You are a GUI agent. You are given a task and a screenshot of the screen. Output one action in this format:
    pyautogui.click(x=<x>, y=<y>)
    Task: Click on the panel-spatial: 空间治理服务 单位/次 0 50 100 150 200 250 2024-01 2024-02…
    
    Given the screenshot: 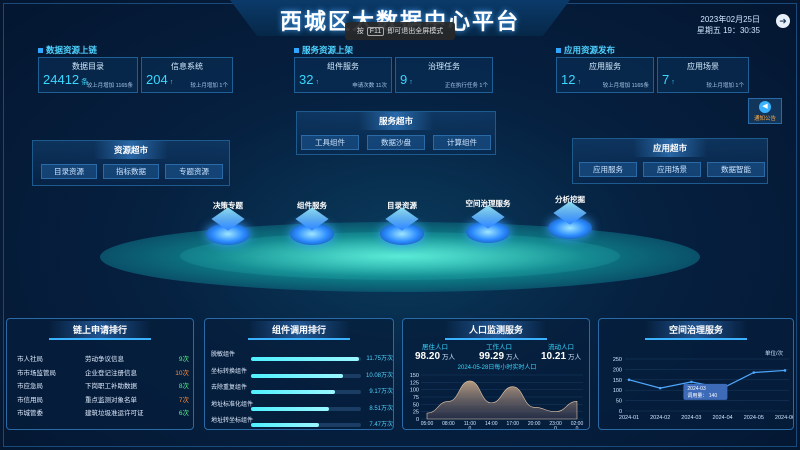 What is the action you would take?
    pyautogui.click(x=696, y=374)
    